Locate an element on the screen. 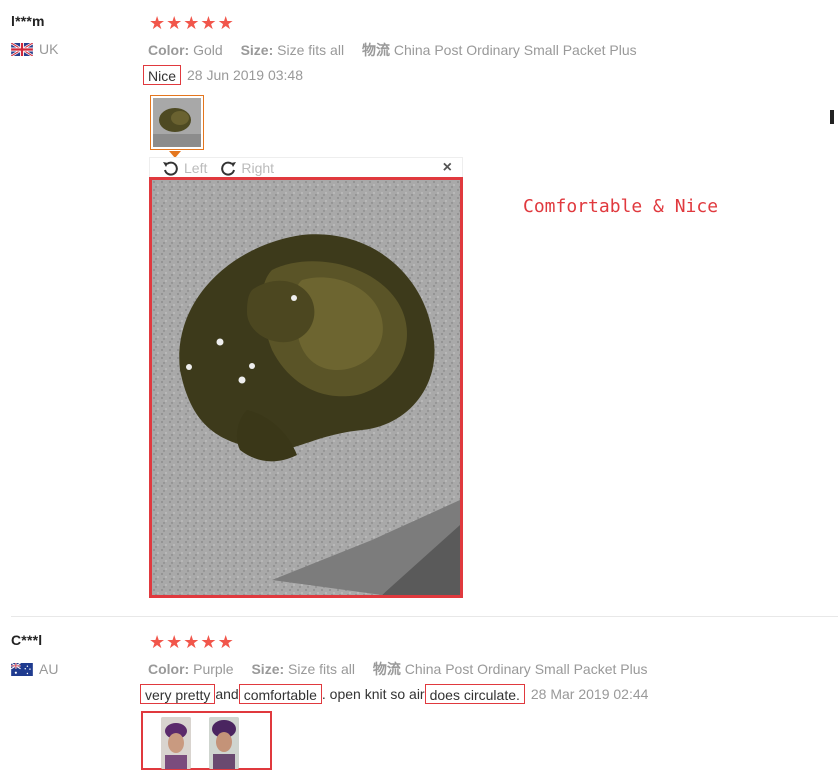 This screenshot has width=838, height=776. comment-text: Nice is located at coordinates (162, 75).